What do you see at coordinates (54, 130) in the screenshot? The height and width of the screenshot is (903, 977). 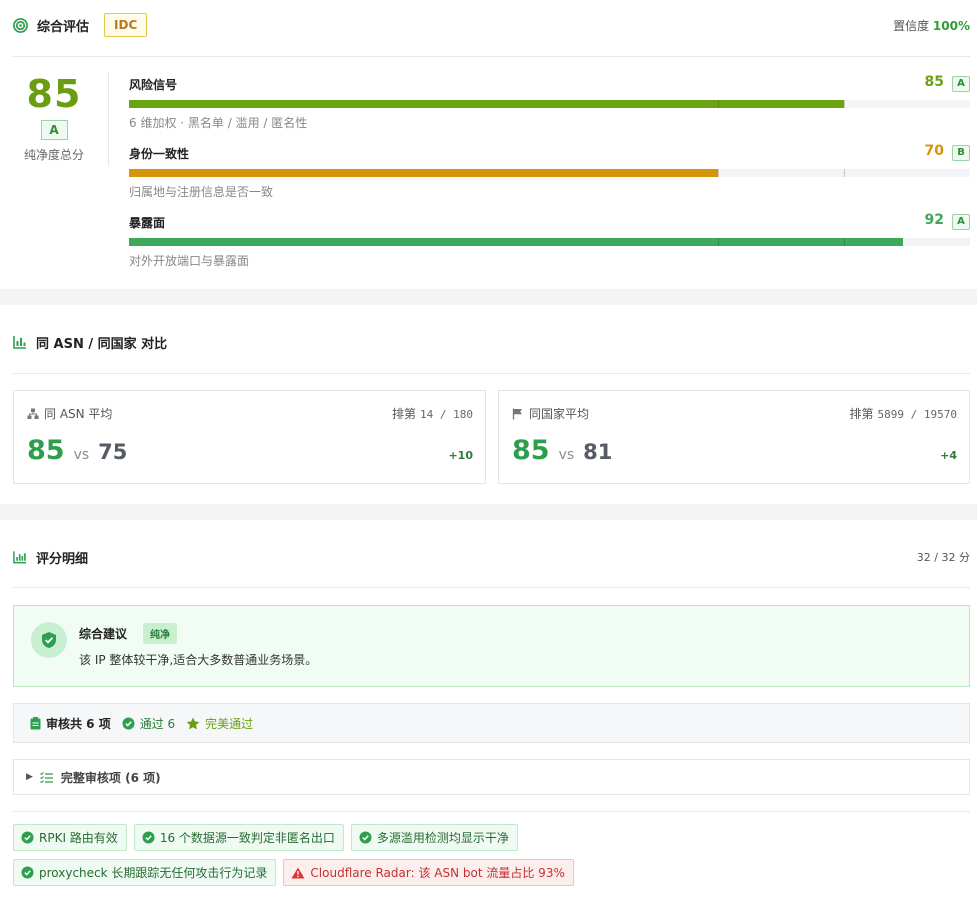 I see `score-grade: A` at bounding box center [54, 130].